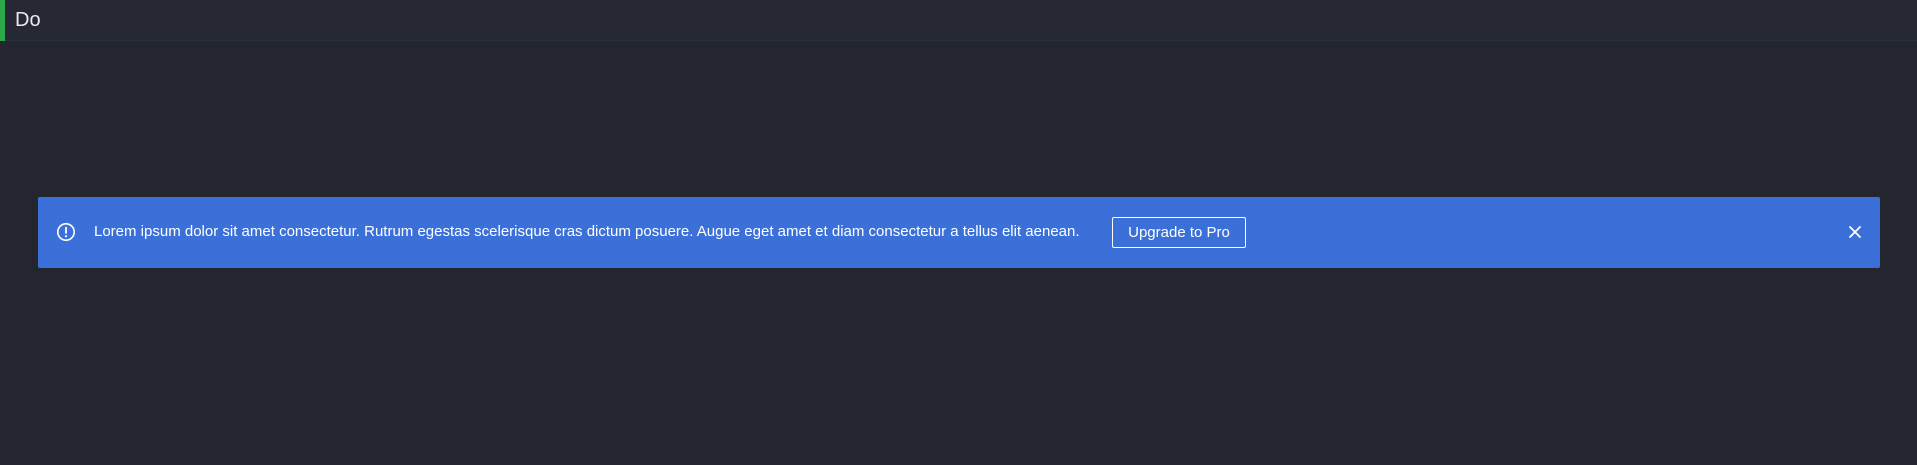 Image resolution: width=1917 pixels, height=465 pixels. What do you see at coordinates (28, 20) in the screenshot?
I see `page-title: Do` at bounding box center [28, 20].